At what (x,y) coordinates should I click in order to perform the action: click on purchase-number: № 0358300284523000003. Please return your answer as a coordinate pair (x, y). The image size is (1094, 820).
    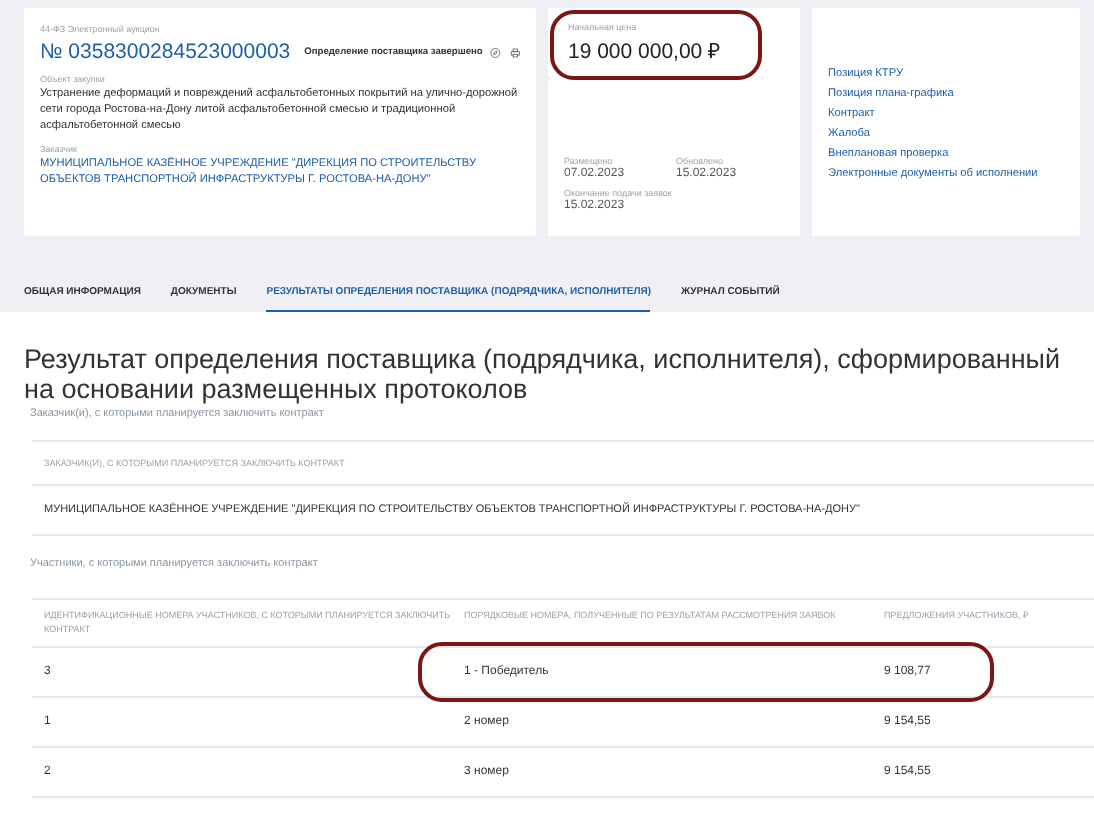
    Looking at the image, I should click on (165, 52).